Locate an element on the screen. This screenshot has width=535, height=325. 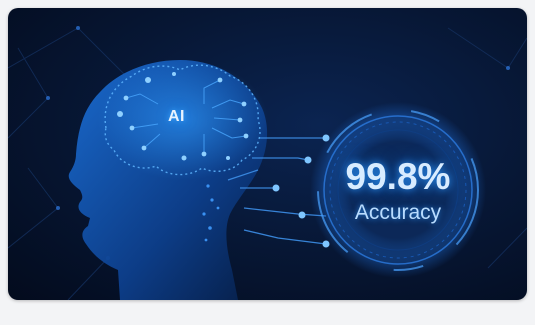
accuracy-label: Accuracy is located at coordinates (398, 212).